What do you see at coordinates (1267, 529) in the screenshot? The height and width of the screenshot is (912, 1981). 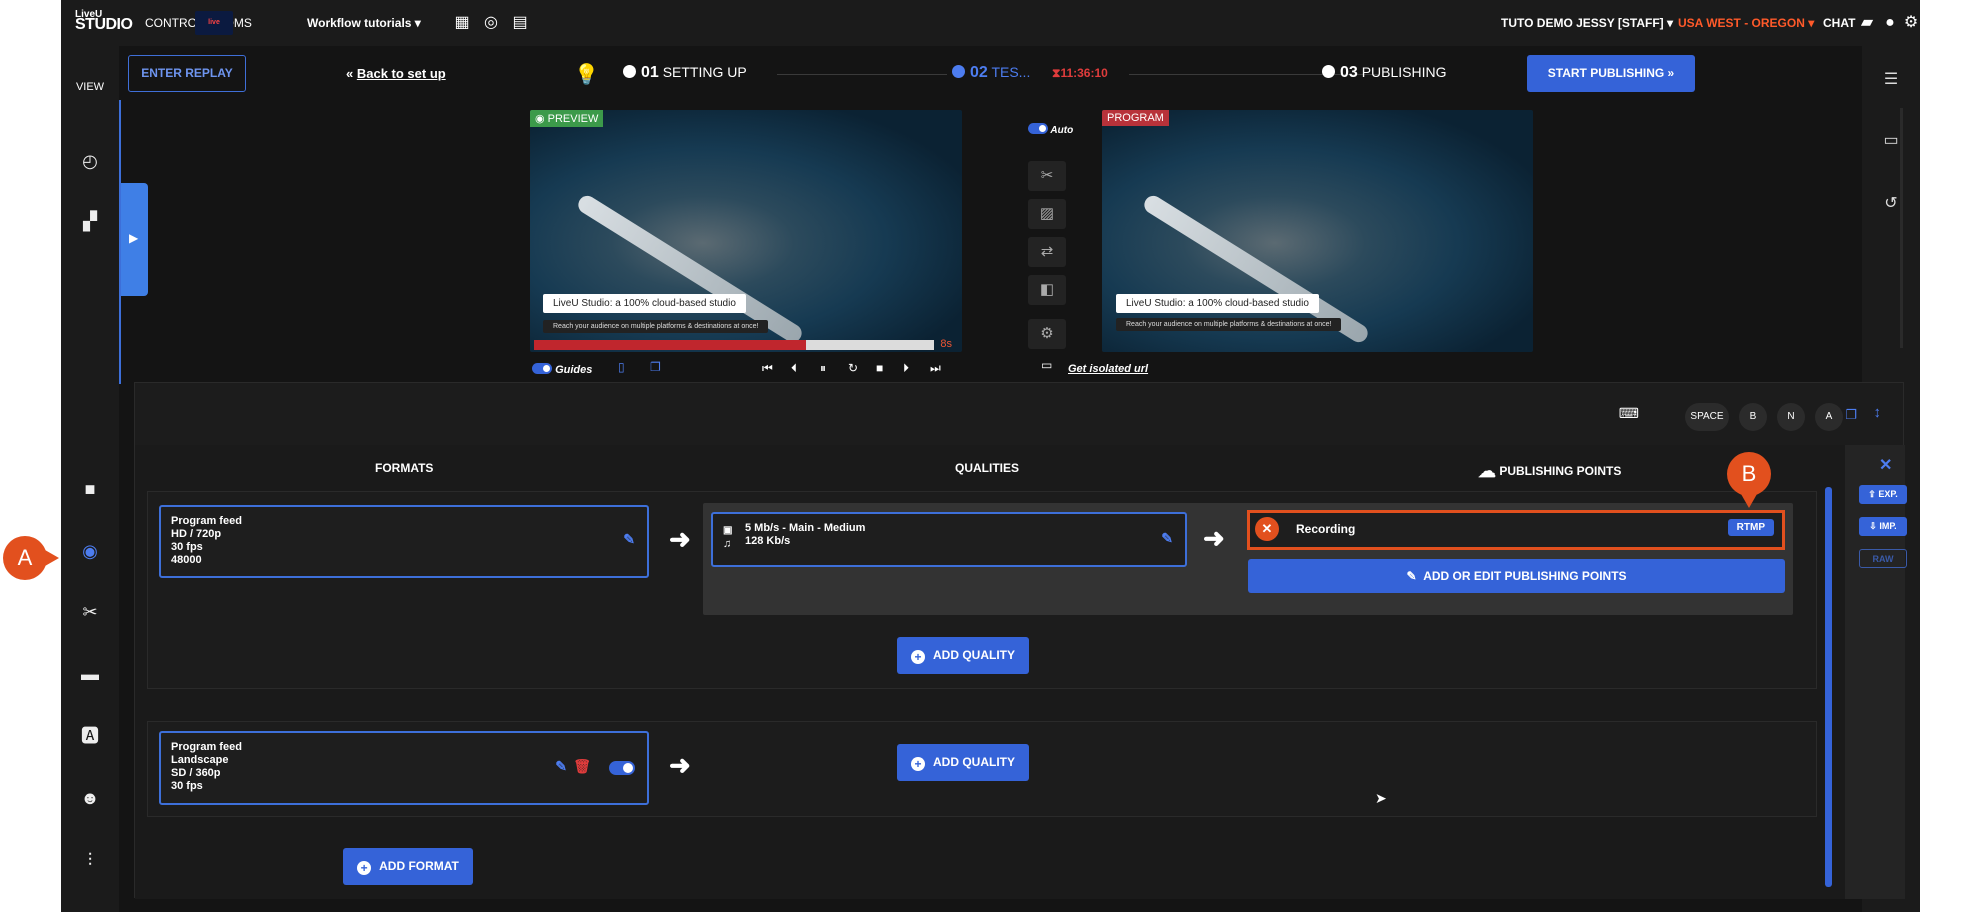 I see `remove-point-icon: ✕` at bounding box center [1267, 529].